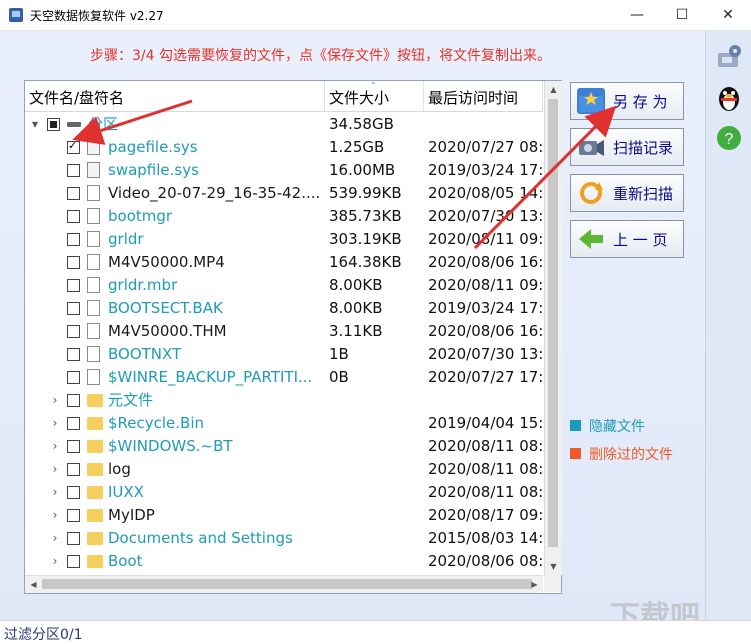 The image size is (751, 644). What do you see at coordinates (627, 239) in the screenshot?
I see `prev-page-button: 上 一 页` at bounding box center [627, 239].